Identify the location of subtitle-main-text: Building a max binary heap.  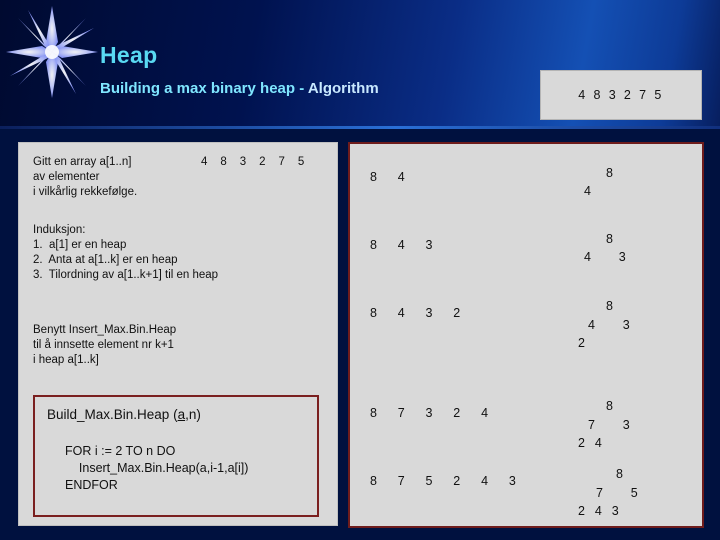
(198, 88).